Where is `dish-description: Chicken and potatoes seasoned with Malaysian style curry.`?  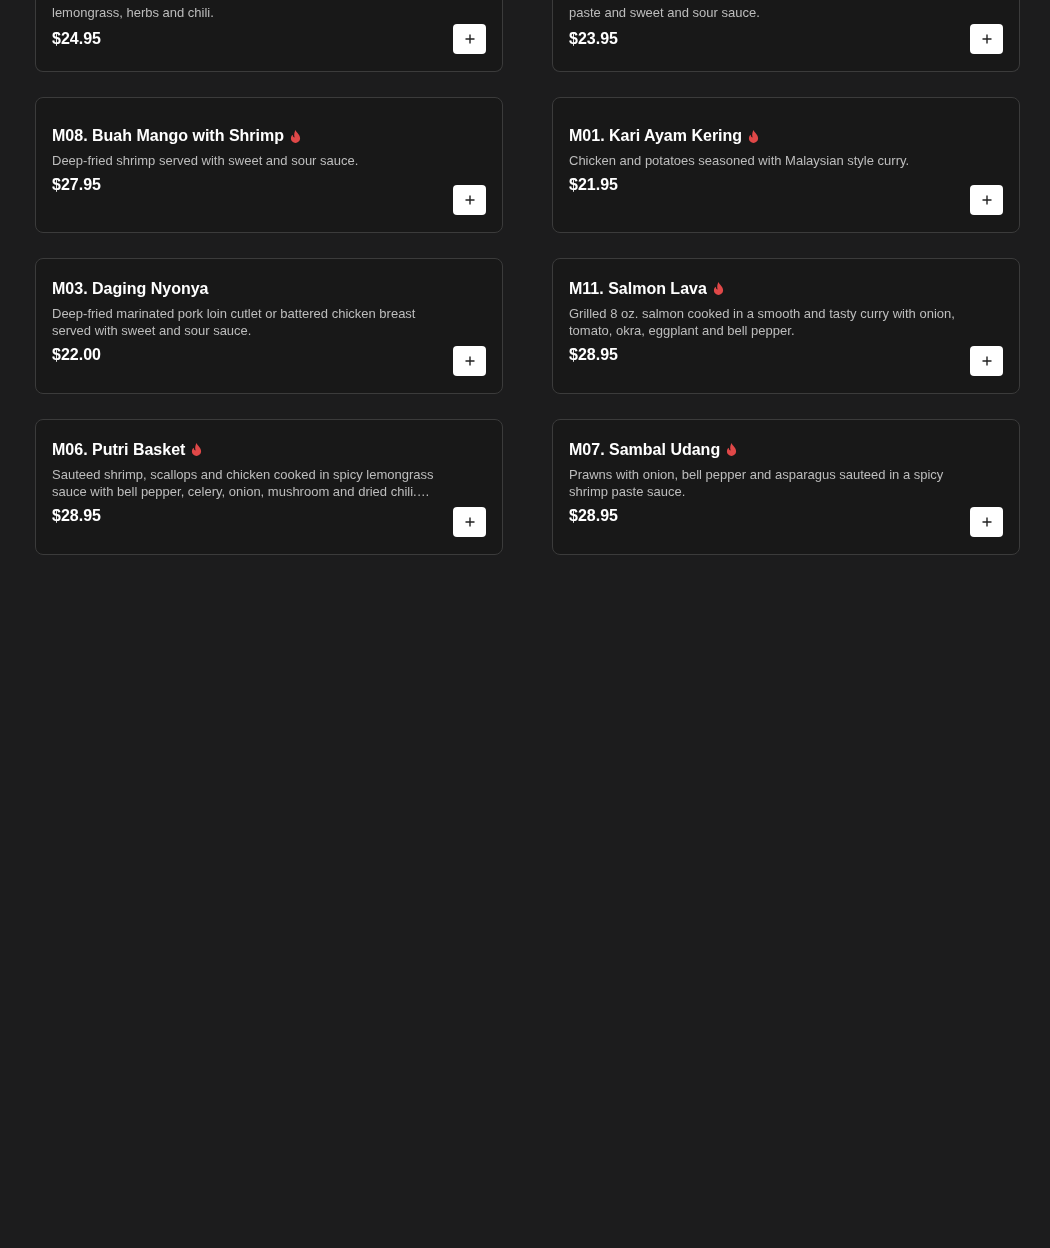
dish-description: Chicken and potatoes seasoned with Malaysian style curry. is located at coordinates (740, 160).